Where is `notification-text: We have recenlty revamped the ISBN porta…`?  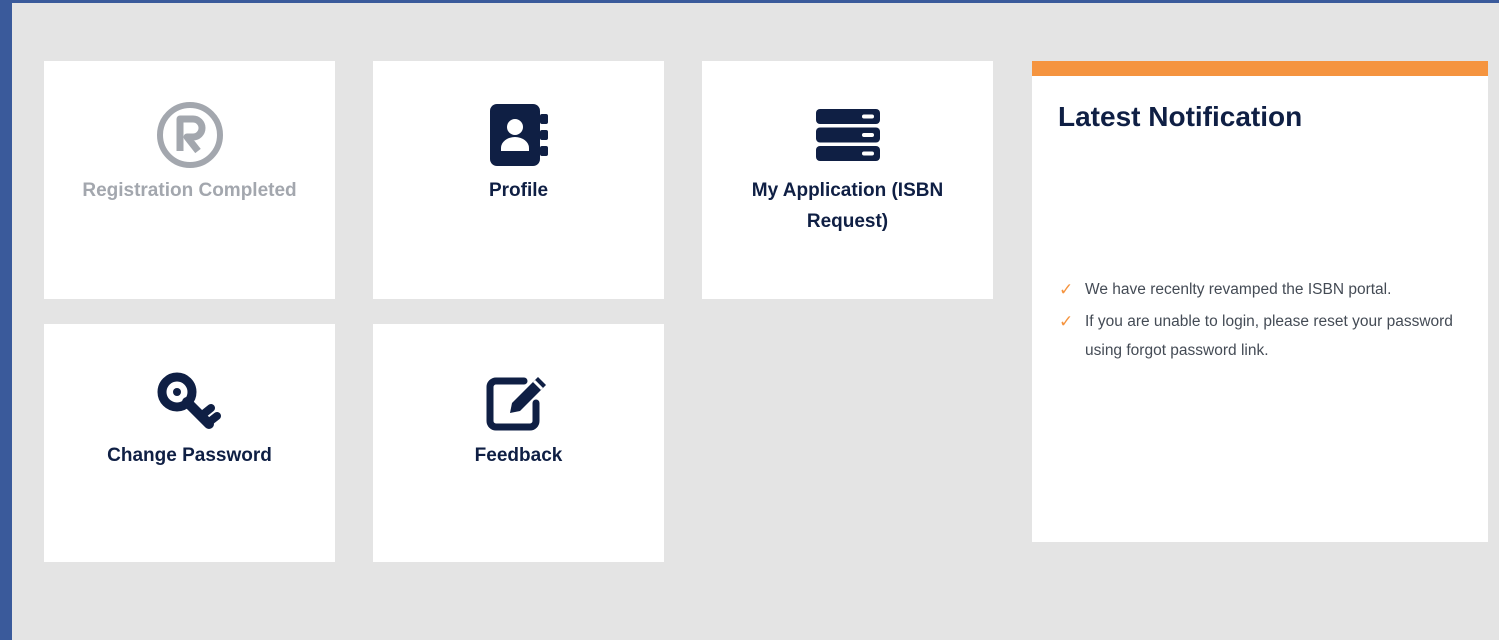 notification-text: We have recenlty revamped the ISBN porta… is located at coordinates (1238, 289).